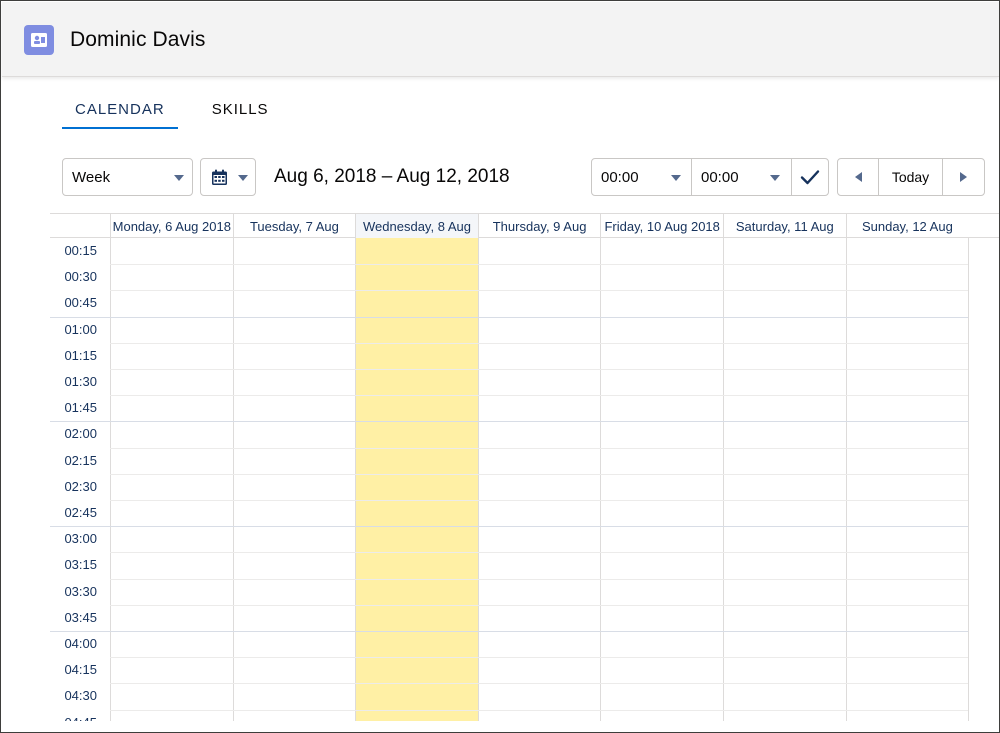 This screenshot has width=1000, height=733. What do you see at coordinates (969, 479) in the screenshot?
I see `grid-right-border` at bounding box center [969, 479].